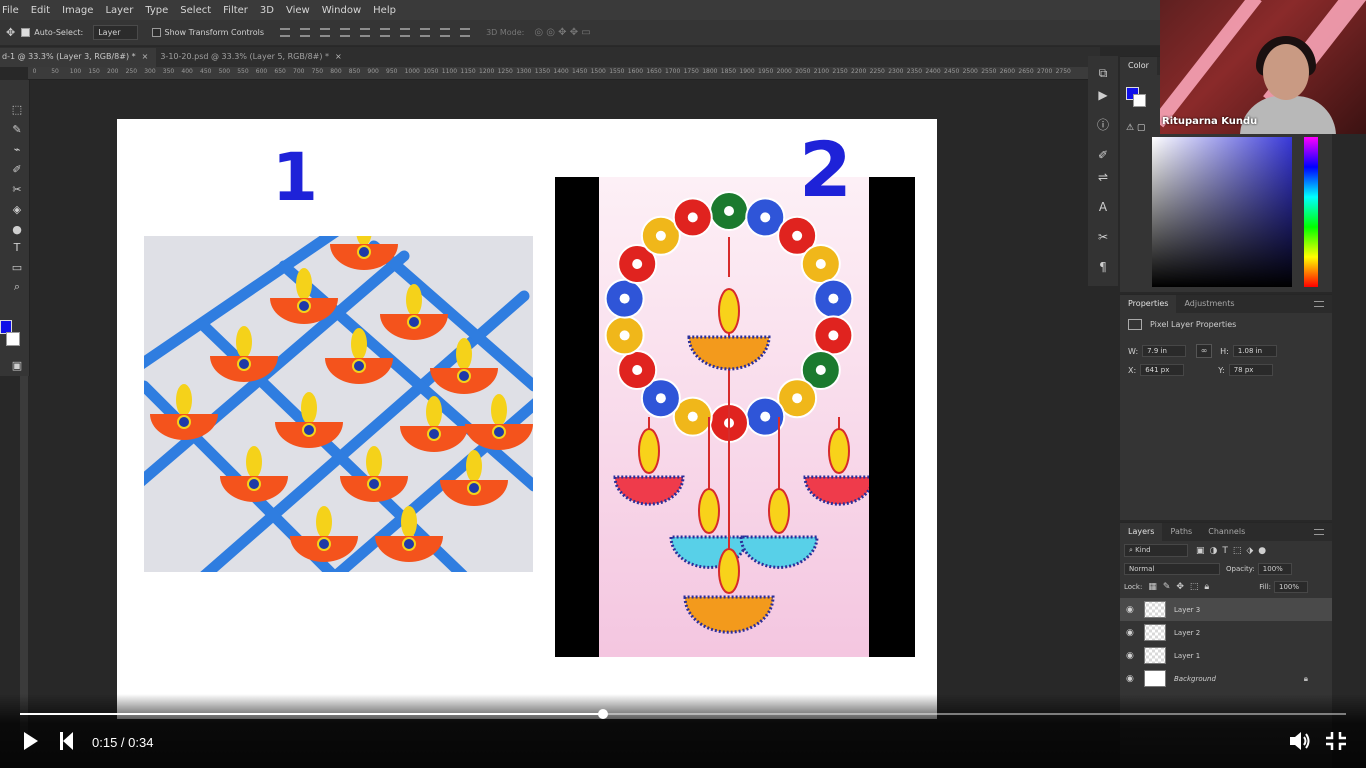 The image size is (1366, 768). What do you see at coordinates (317, 71) in the screenshot?
I see `ruler-tick: 750` at bounding box center [317, 71].